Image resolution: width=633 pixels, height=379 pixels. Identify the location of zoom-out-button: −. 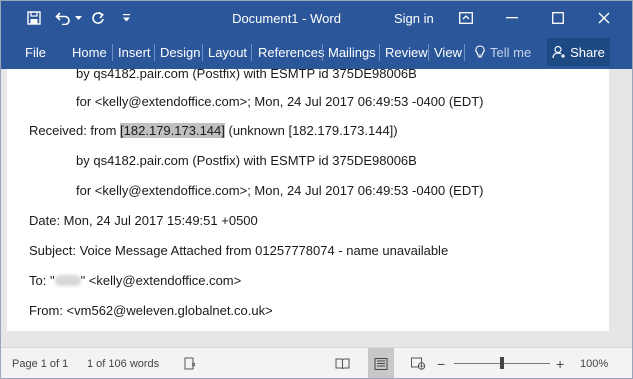
(441, 363).